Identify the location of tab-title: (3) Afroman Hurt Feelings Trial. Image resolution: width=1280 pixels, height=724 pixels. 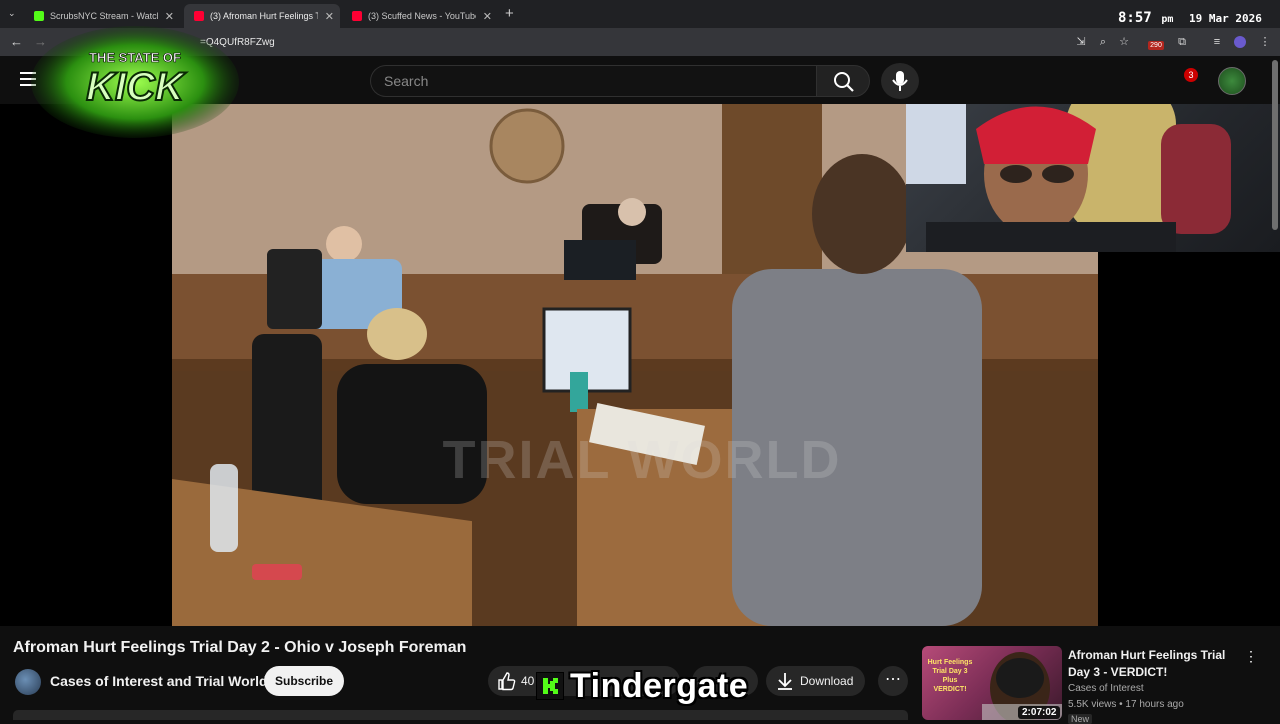
(264, 16).